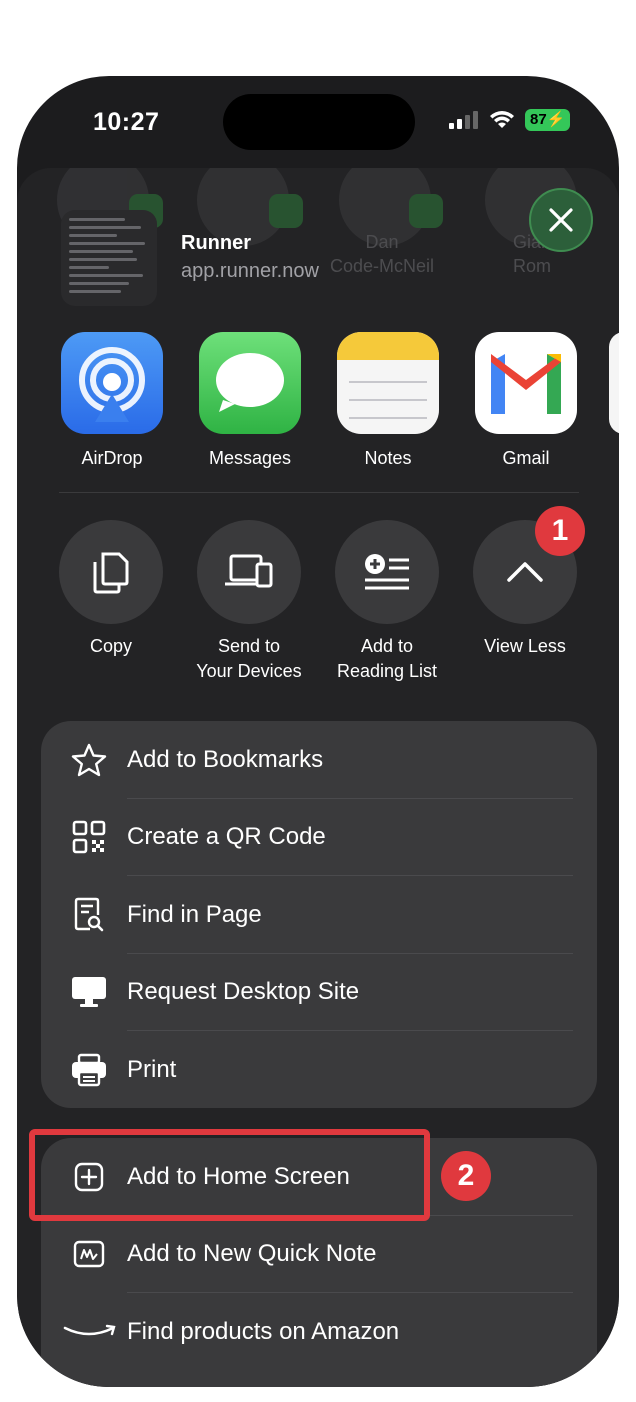 The width and height of the screenshot is (636, 1402). Describe the element at coordinates (89, 1177) in the screenshot. I see `plus-square-icon` at that location.